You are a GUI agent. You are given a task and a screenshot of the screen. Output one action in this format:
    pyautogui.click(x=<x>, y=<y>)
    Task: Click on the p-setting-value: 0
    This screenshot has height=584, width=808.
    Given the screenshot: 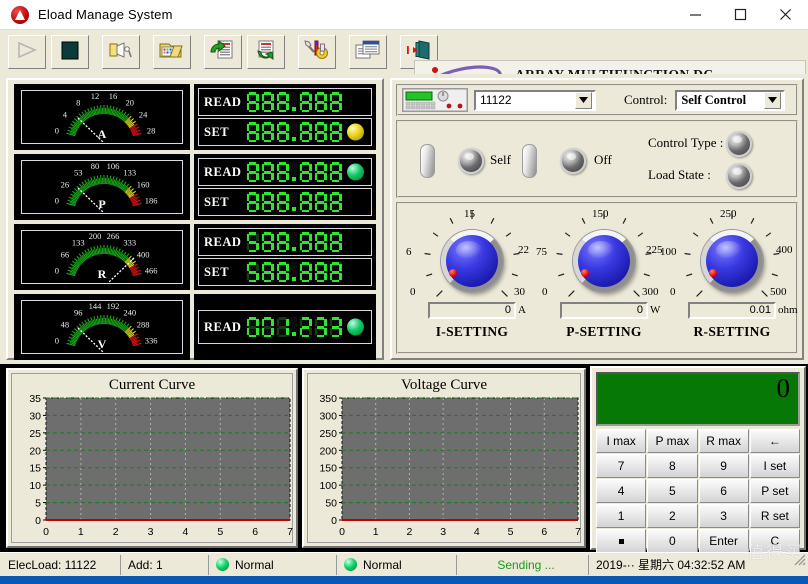 What is the action you would take?
    pyautogui.click(x=604, y=310)
    